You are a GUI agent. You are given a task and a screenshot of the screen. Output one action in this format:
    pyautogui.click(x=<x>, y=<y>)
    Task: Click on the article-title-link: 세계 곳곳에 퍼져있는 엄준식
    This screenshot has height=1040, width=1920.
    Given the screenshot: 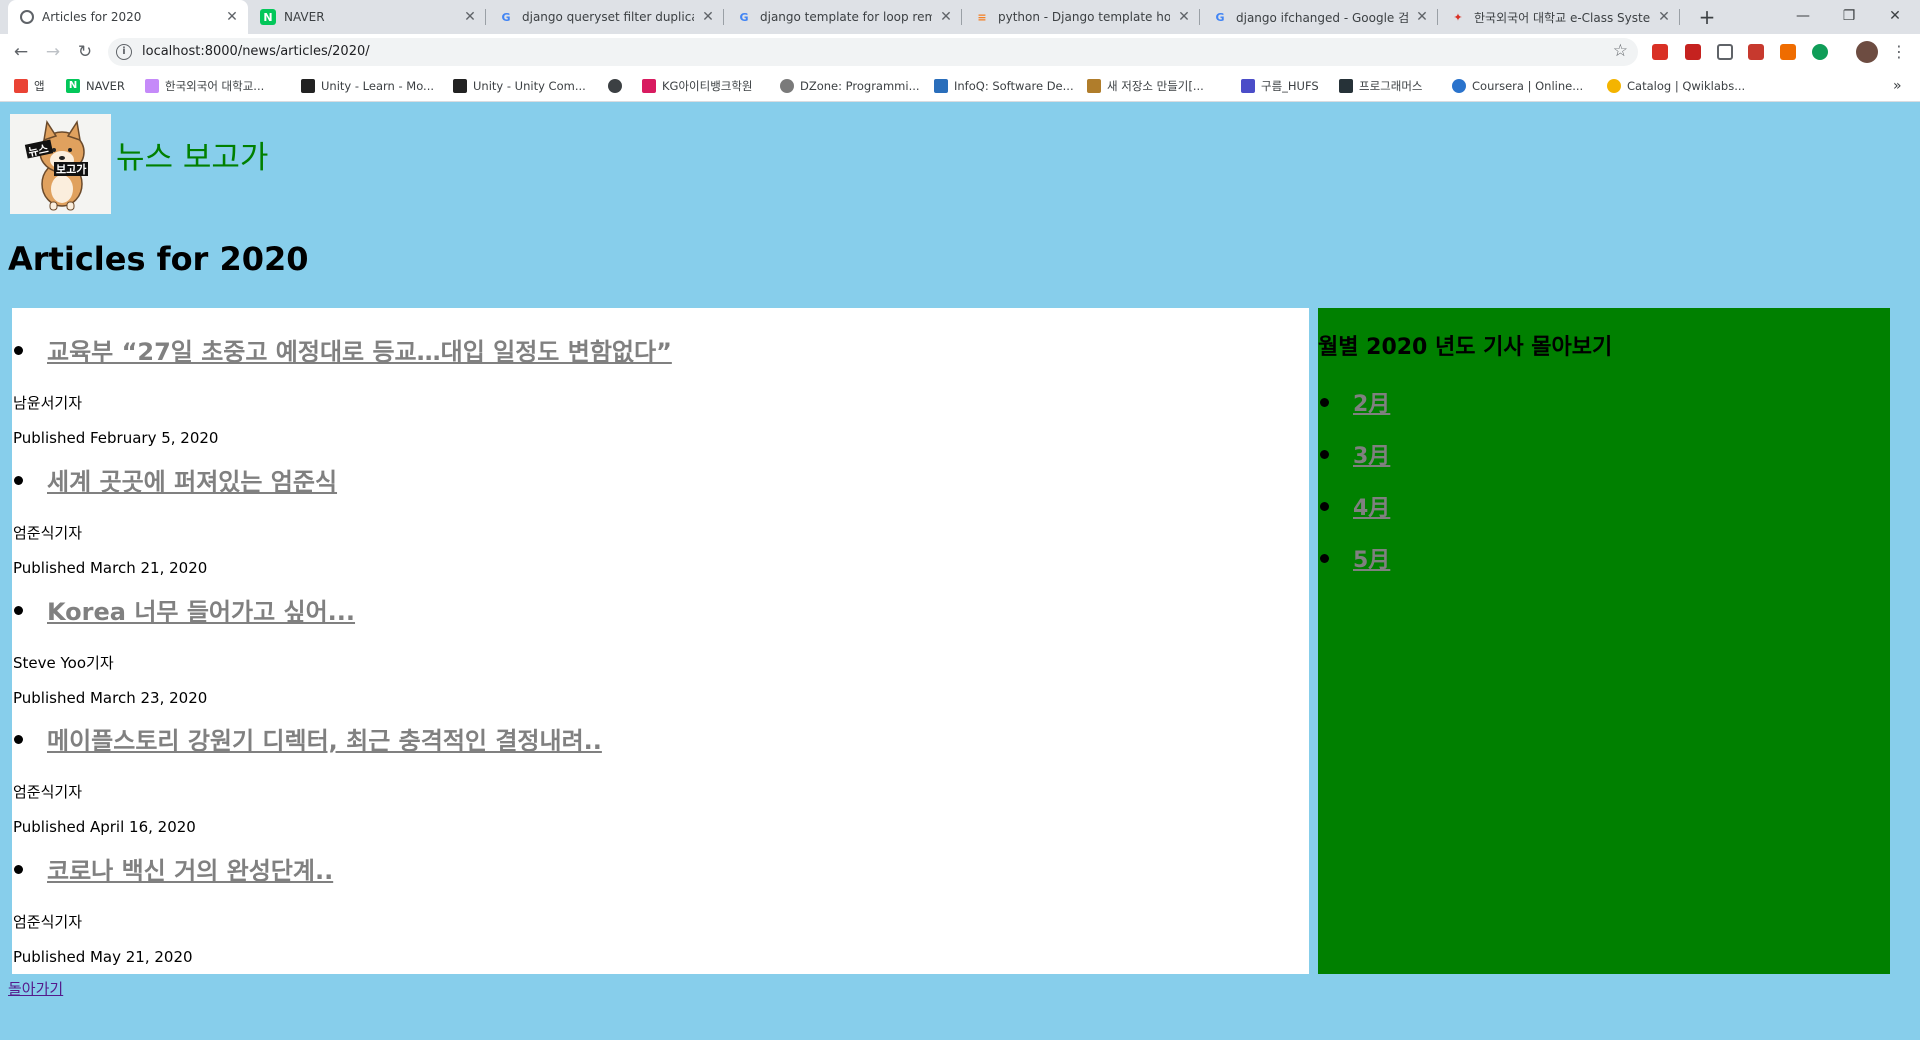 What is the action you would take?
    pyautogui.click(x=192, y=479)
    